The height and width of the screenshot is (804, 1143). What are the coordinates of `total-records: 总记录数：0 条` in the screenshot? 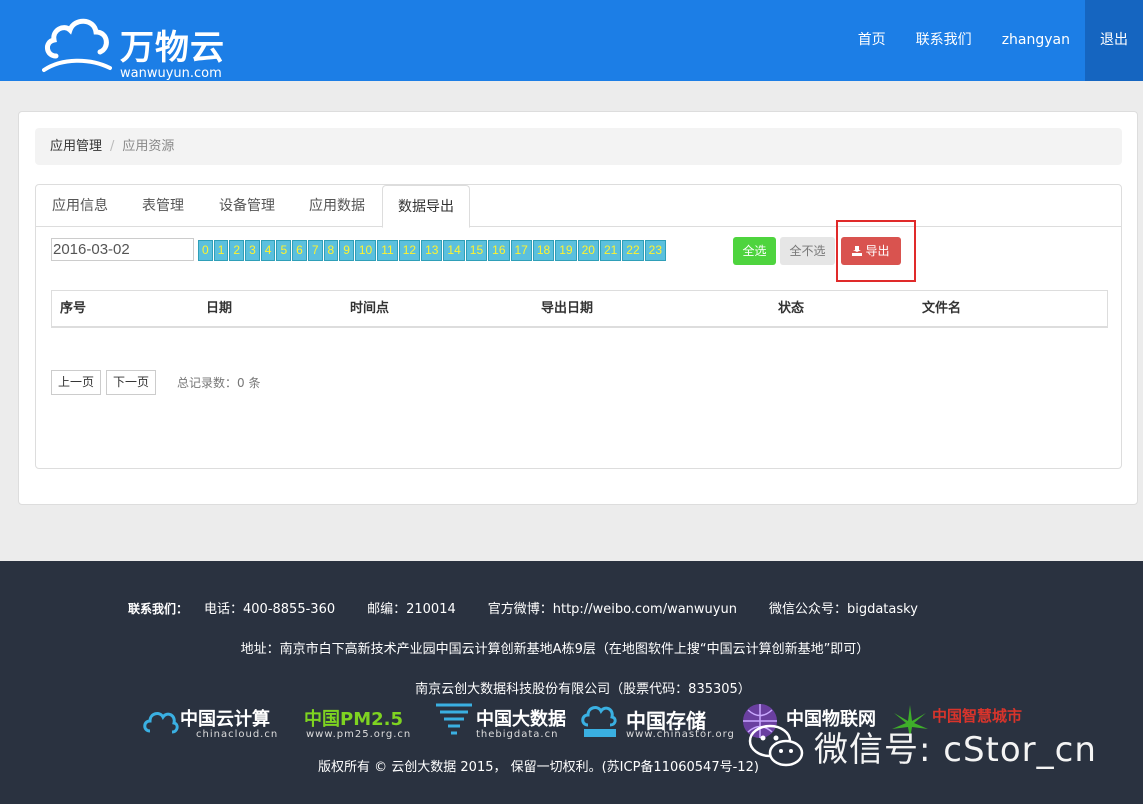 It's located at (219, 383).